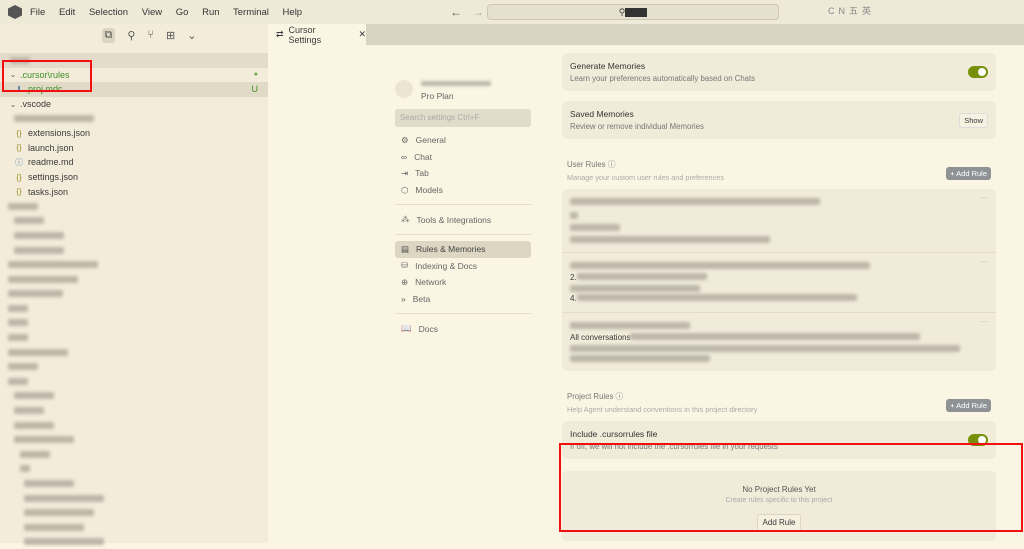  Describe the element at coordinates (108, 35) in the screenshot. I see `explorer-icon: ⧉` at that location.